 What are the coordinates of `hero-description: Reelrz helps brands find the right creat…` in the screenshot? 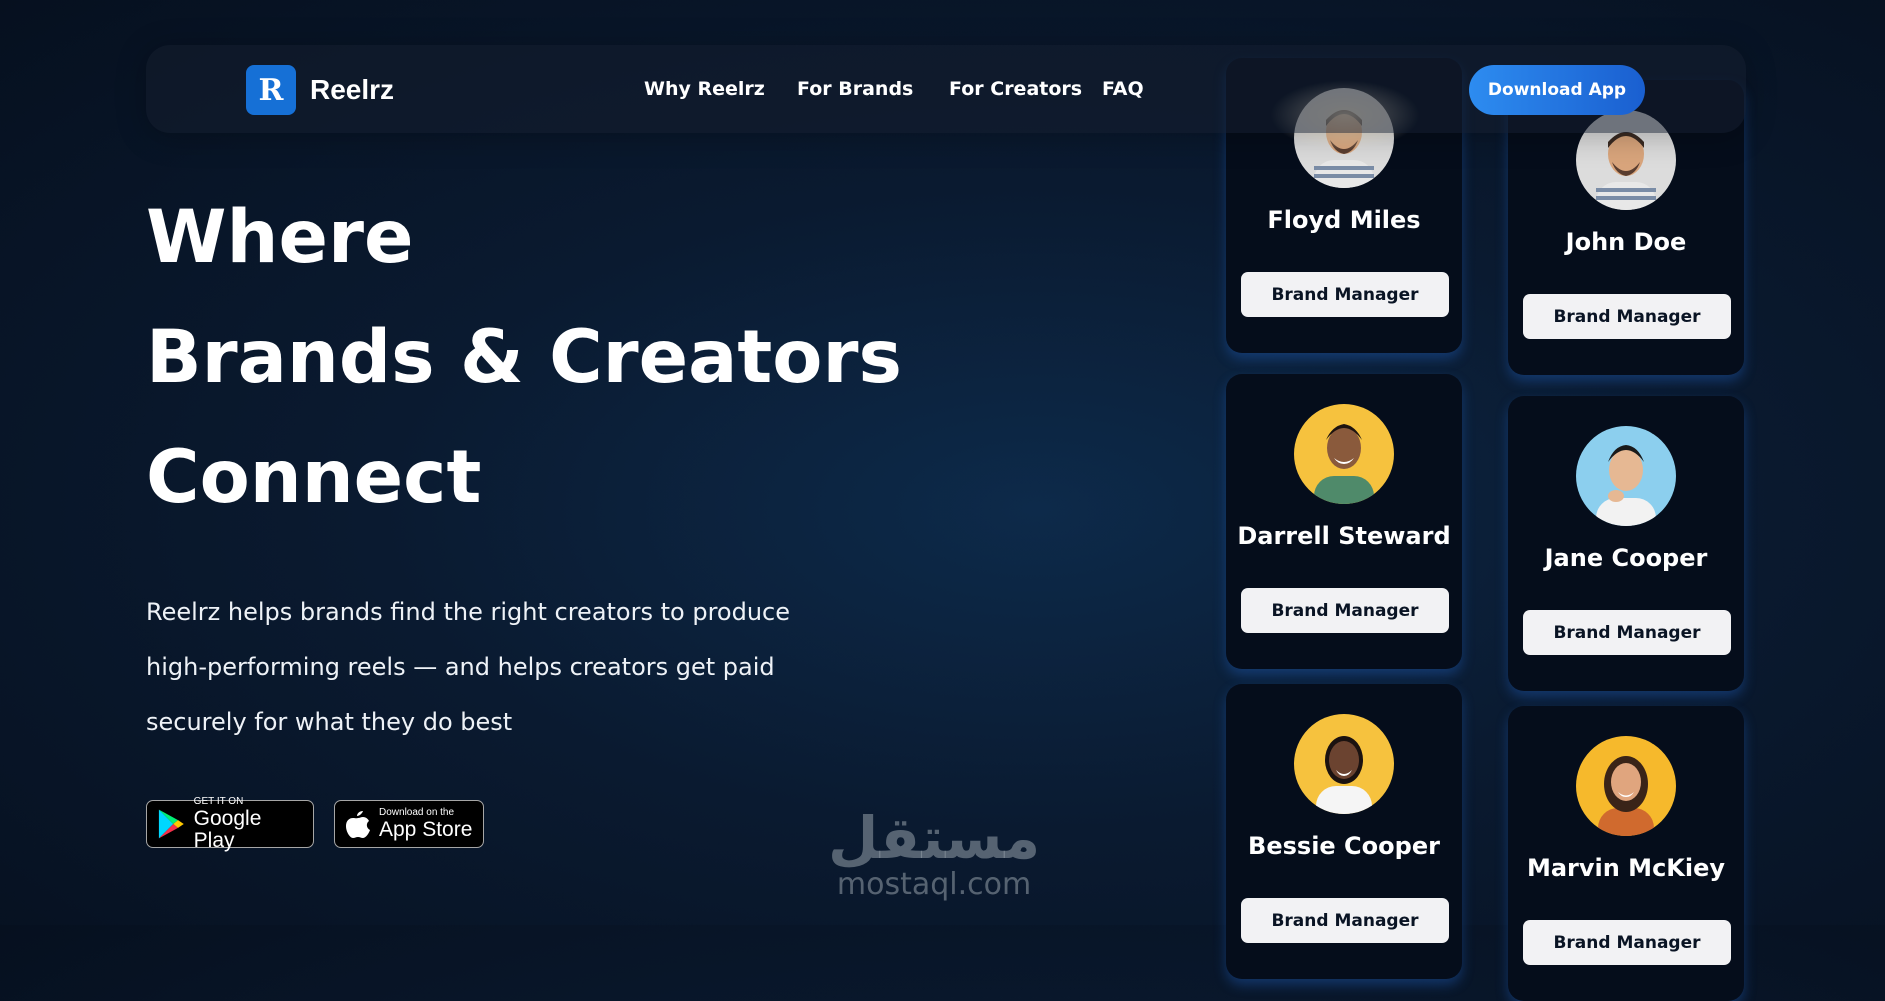 It's located at (468, 667).